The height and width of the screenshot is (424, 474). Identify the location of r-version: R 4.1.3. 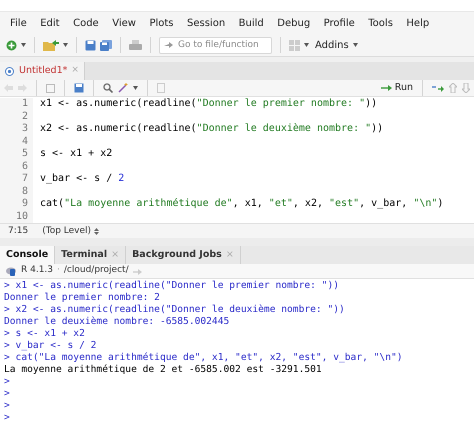
(37, 271).